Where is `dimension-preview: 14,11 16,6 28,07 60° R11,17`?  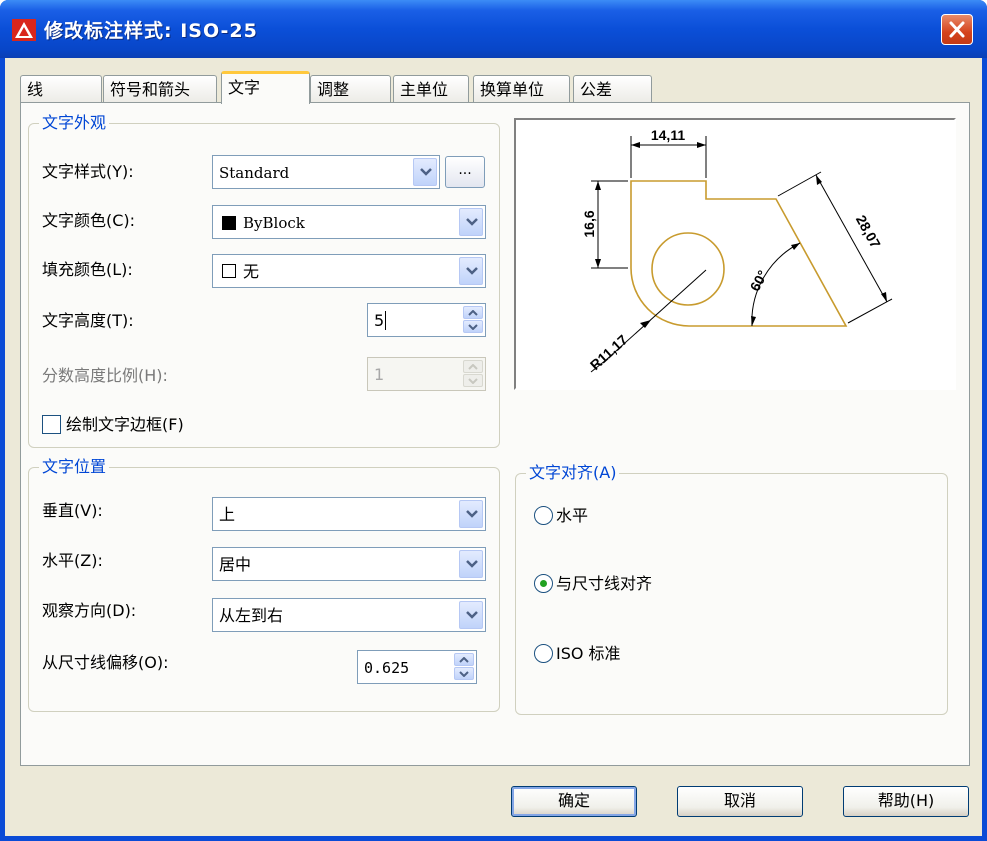 dimension-preview: 14,11 16,6 28,07 60° R11,17 is located at coordinates (735, 254).